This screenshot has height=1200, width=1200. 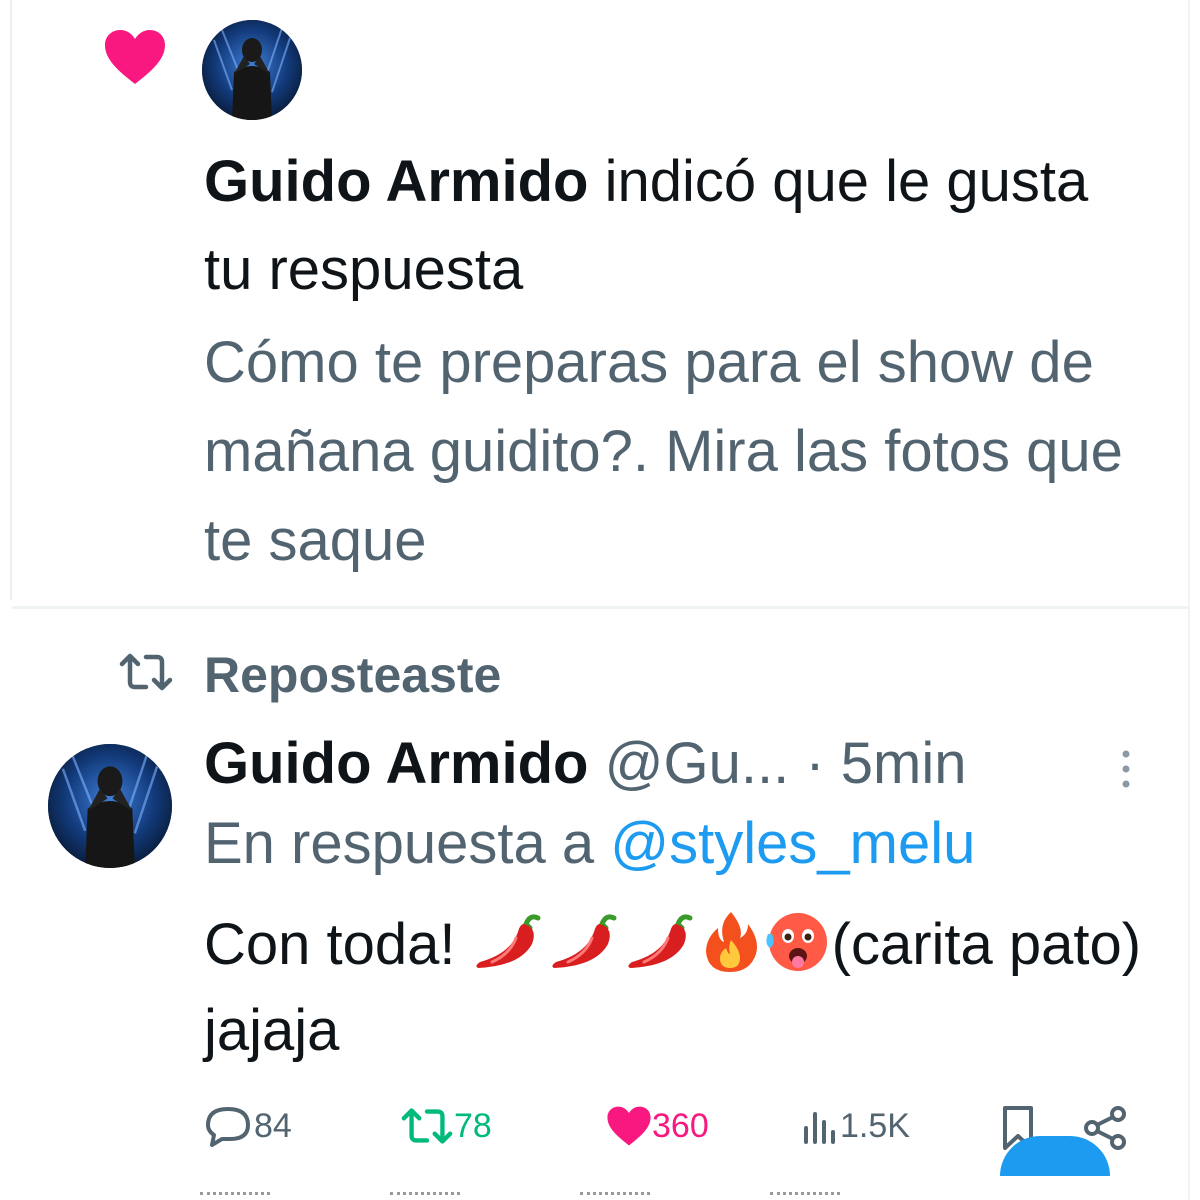 I want to click on hot-face-icon, so click(x=796, y=942).